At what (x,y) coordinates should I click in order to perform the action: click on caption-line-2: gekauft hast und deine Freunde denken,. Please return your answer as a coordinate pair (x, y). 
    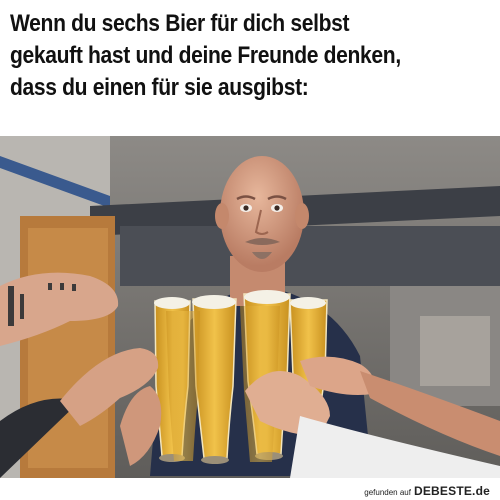
    Looking at the image, I should click on (205, 55).